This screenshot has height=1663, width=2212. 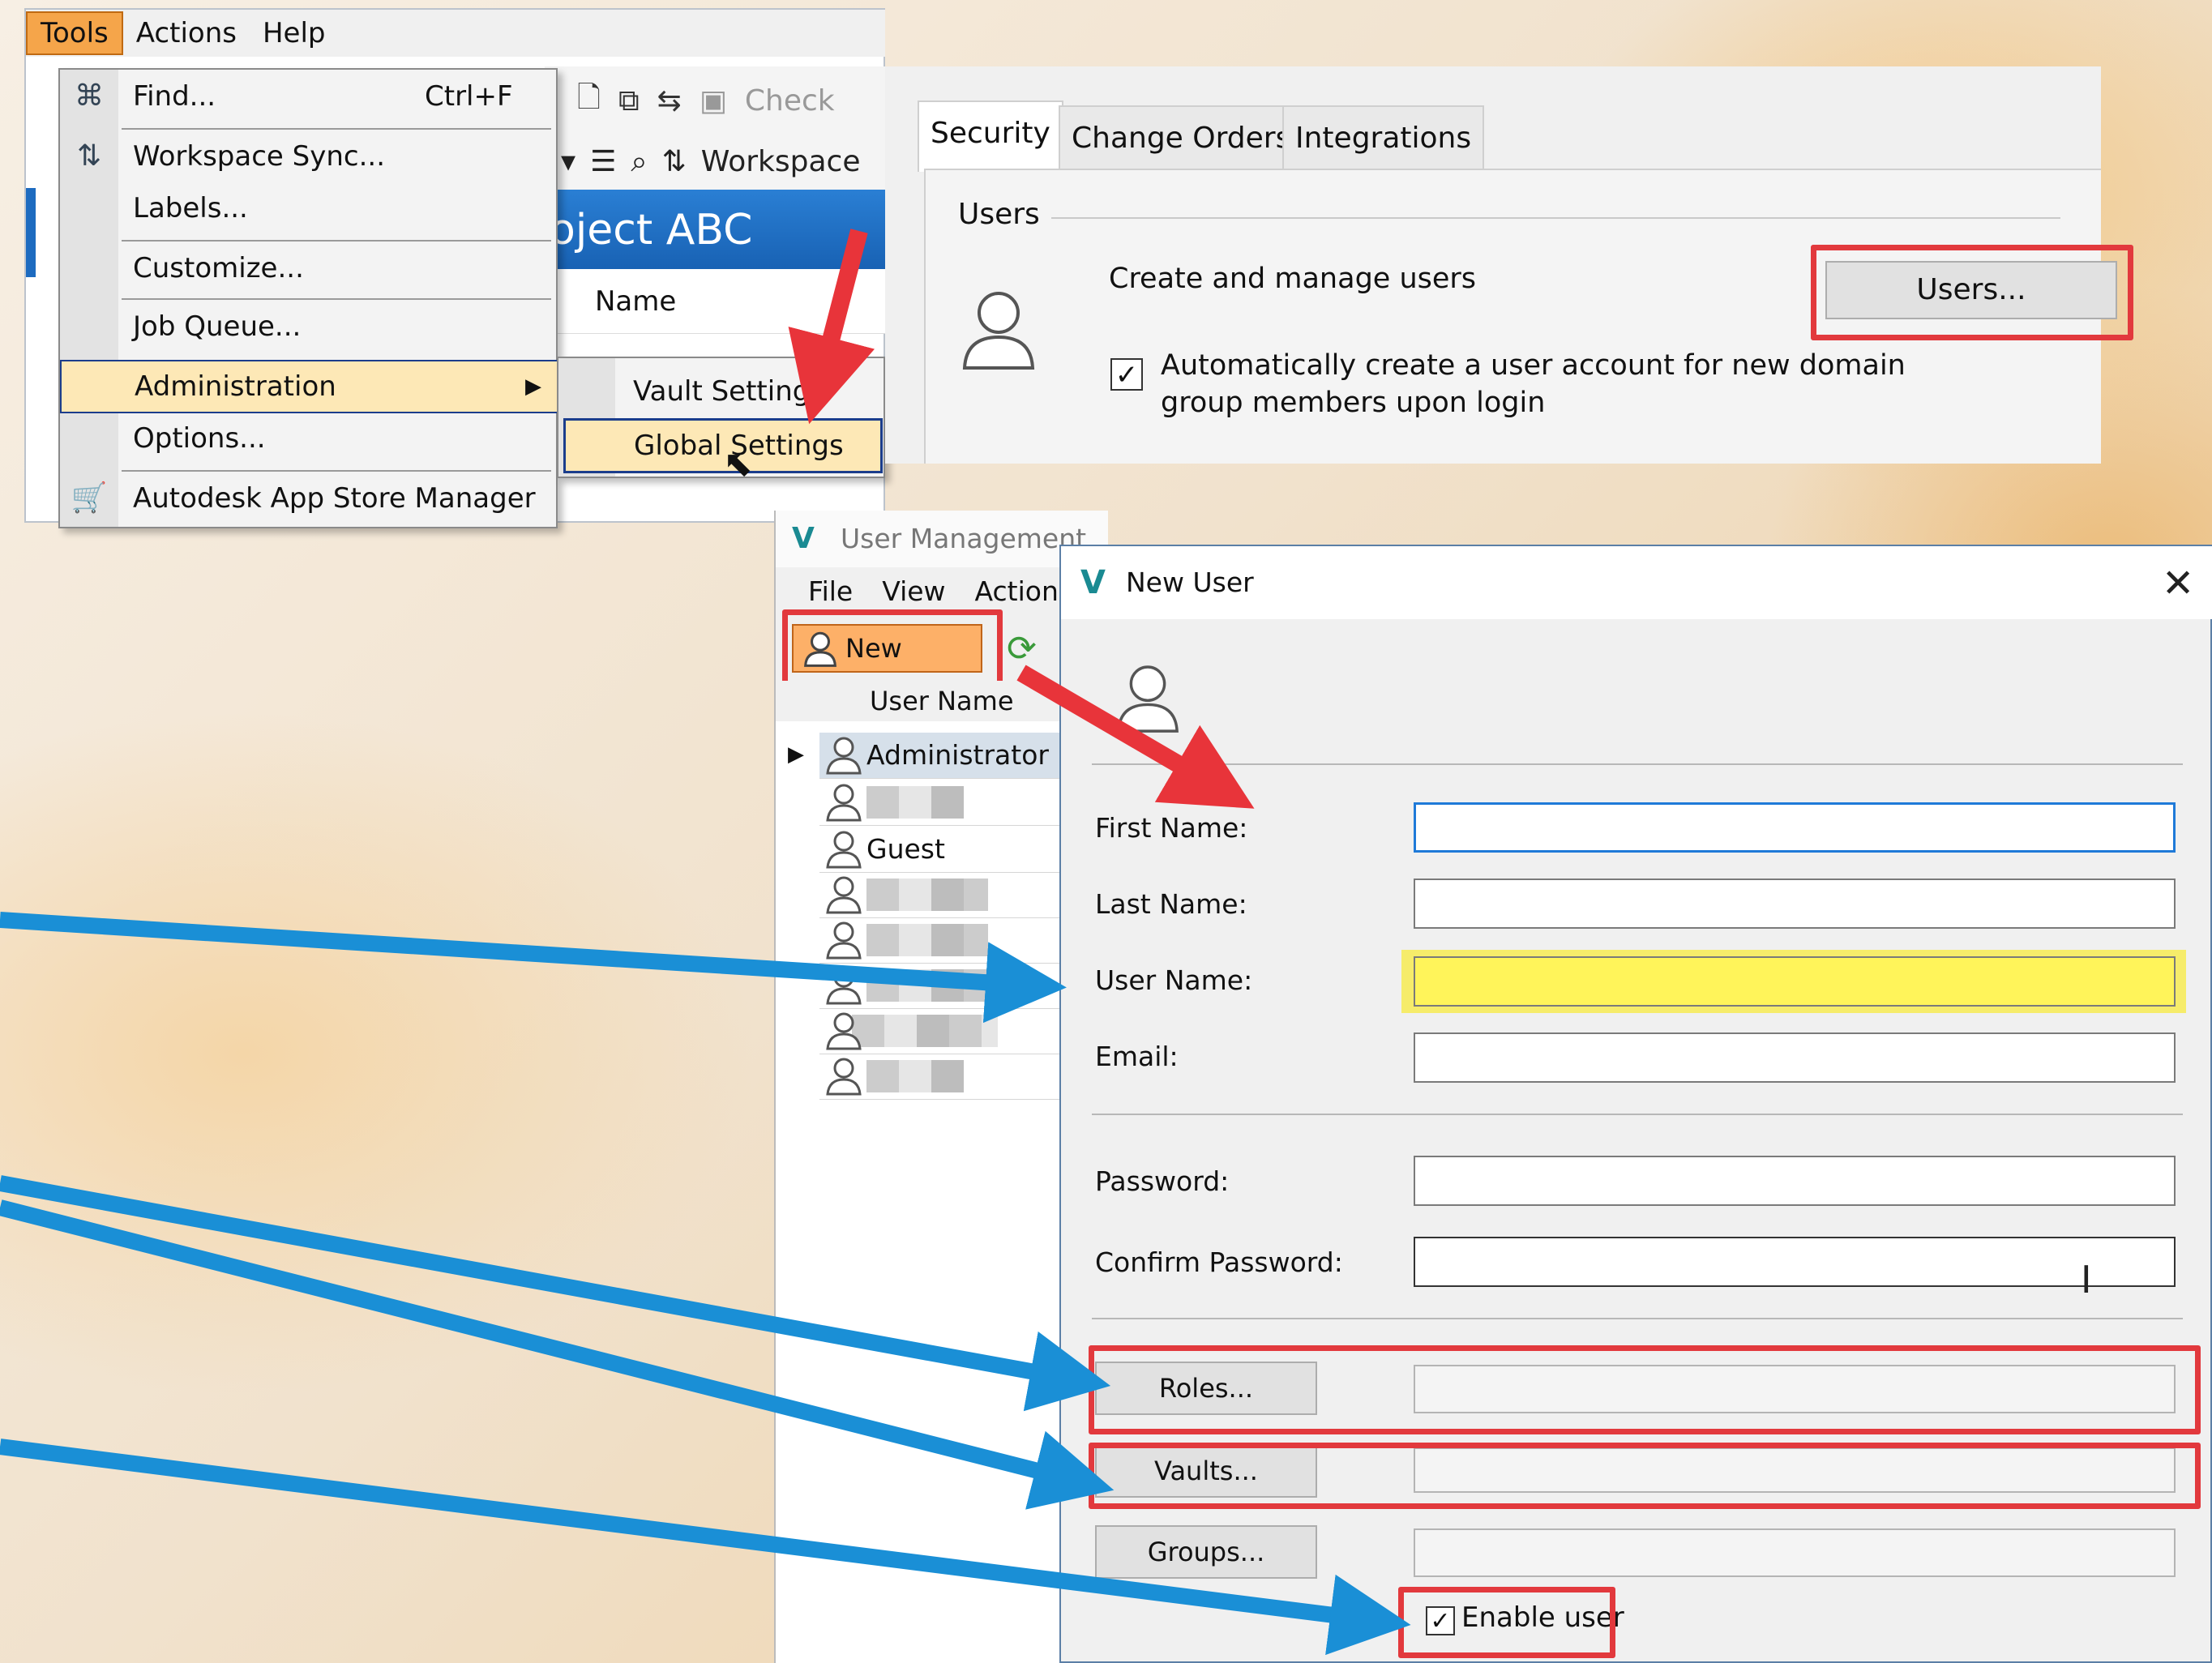 What do you see at coordinates (533, 968) in the screenshot?
I see `blue-arrow-to-user-name` at bounding box center [533, 968].